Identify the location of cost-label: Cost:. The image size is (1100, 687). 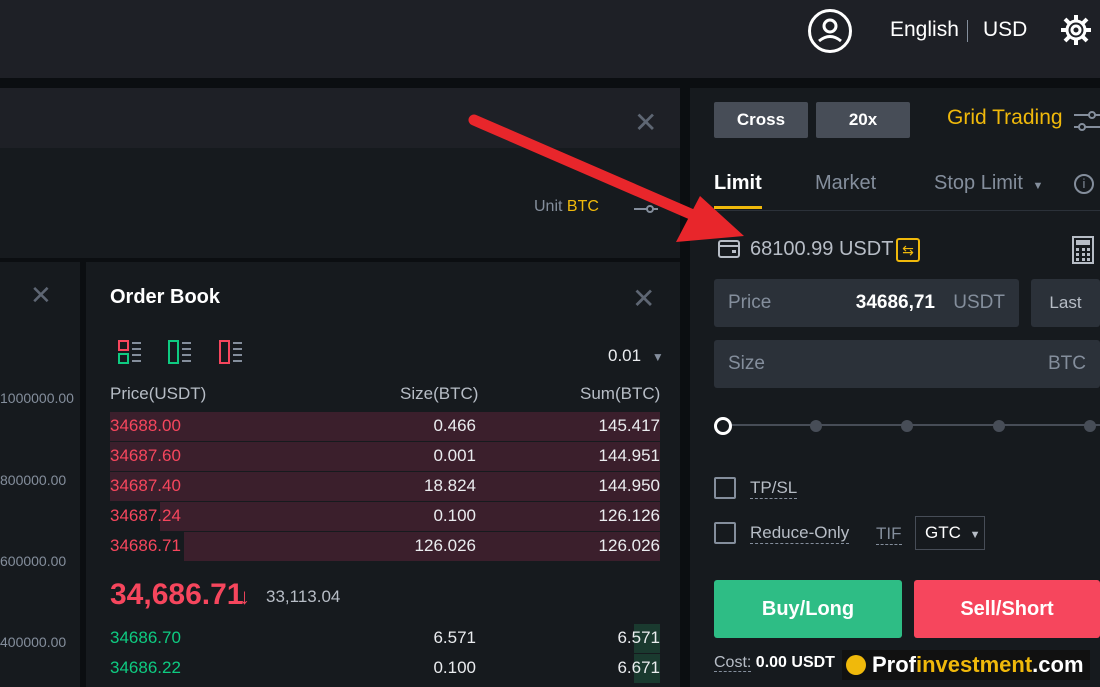
(733, 663).